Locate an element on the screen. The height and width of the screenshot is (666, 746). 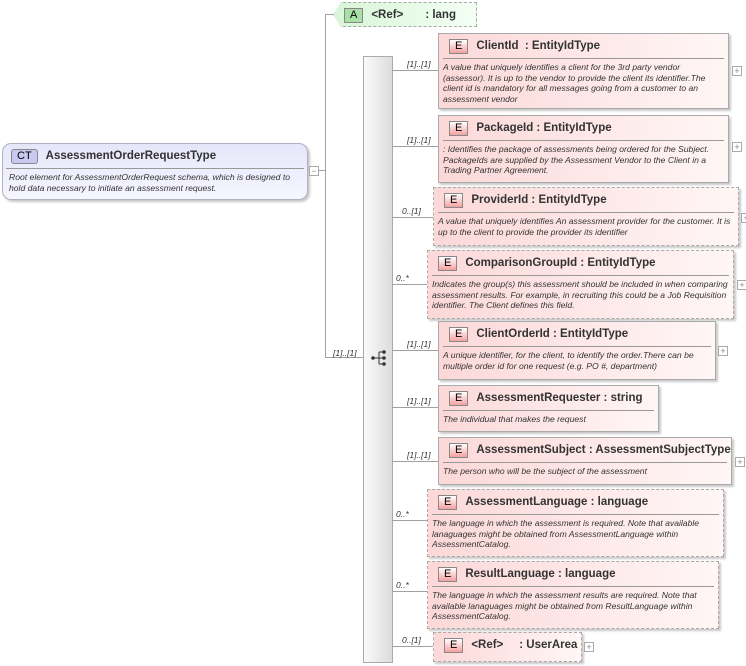
element-header: E AssessmentRequester : string is located at coordinates (548, 398).